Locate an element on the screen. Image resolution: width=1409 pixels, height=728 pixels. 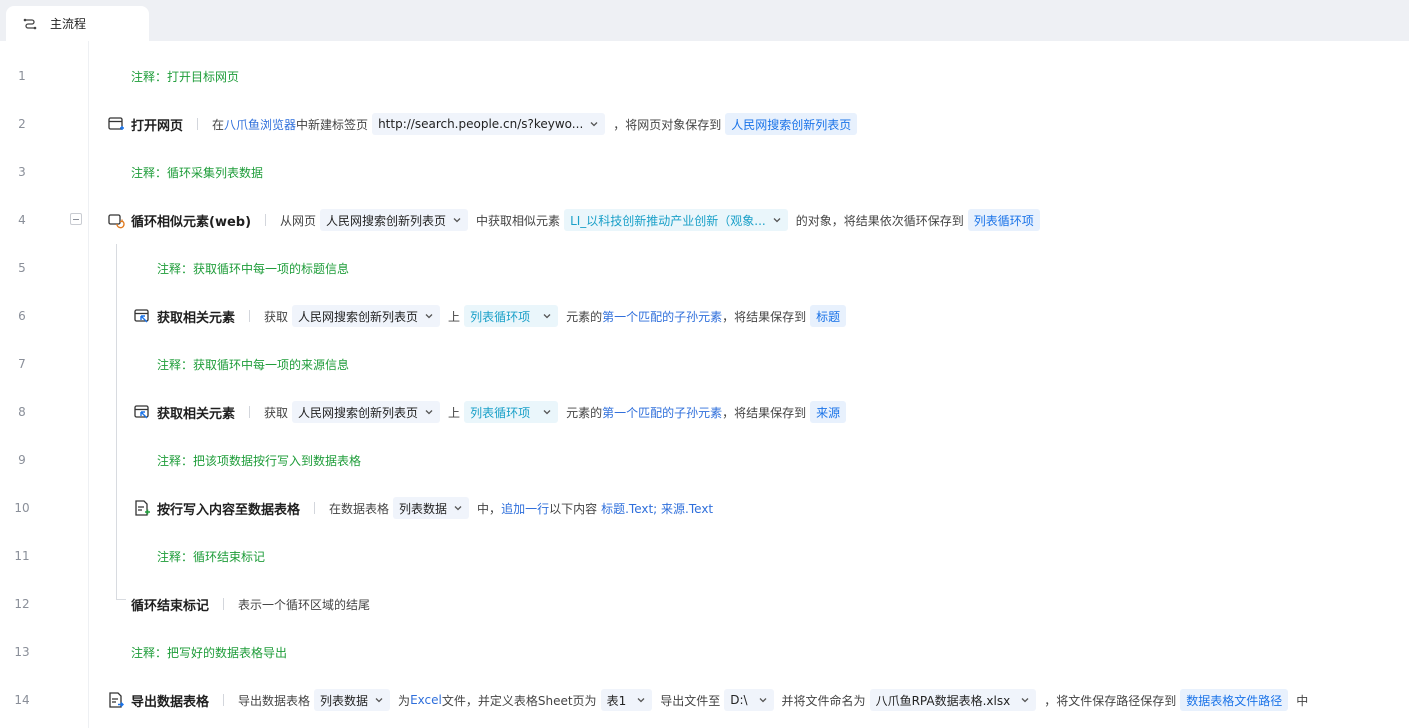
output-variable: 数据表格文件路径 is located at coordinates (1234, 700).